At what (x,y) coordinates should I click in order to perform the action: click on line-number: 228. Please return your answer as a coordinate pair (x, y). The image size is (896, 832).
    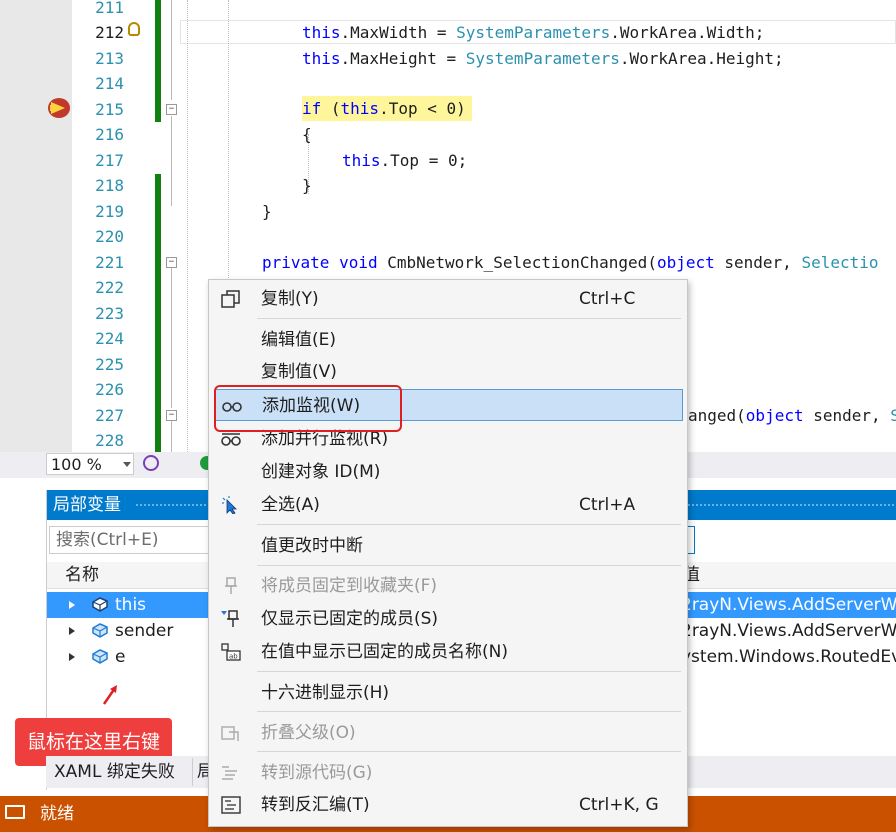
    Looking at the image, I should click on (109, 440).